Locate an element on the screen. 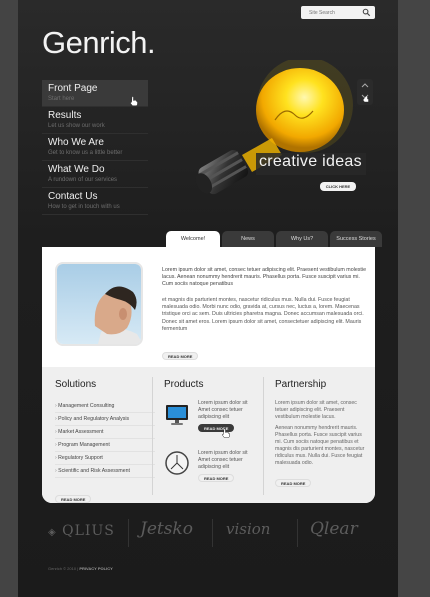 Image resolution: width=430 pixels, height=597 pixels. nav-item-contact-us: Contact Us How to get in touch with us is located at coordinates (95, 201).